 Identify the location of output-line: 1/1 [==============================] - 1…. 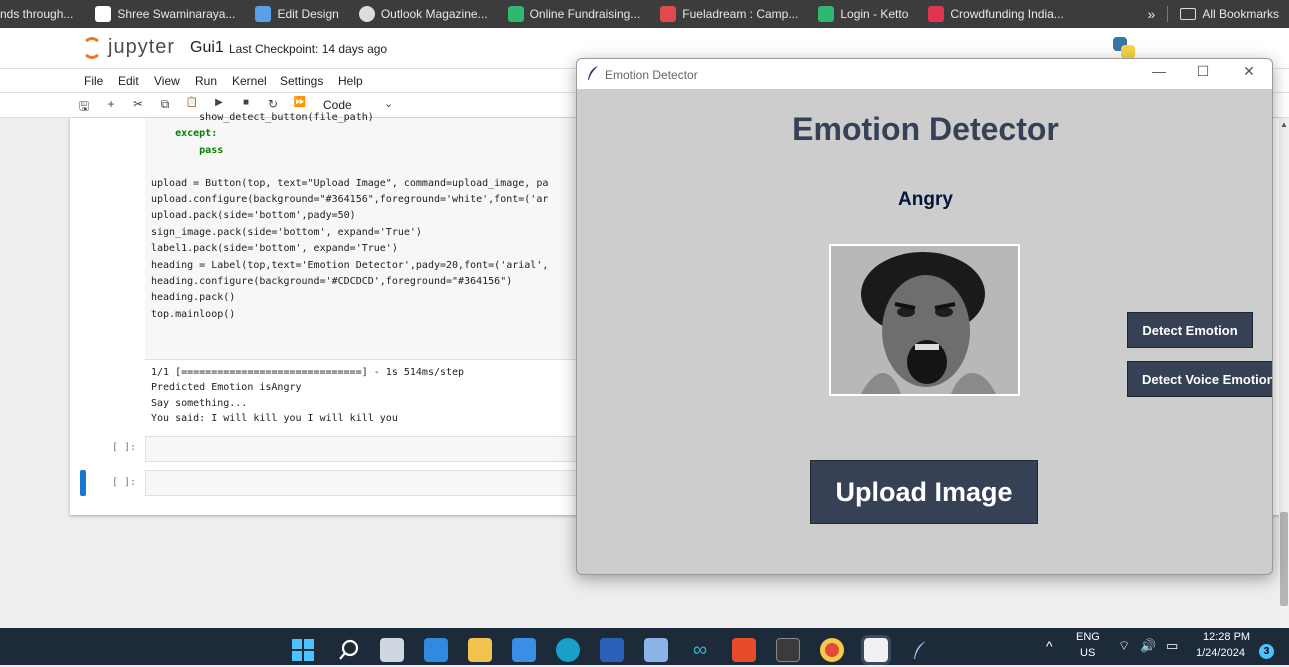
(308, 372).